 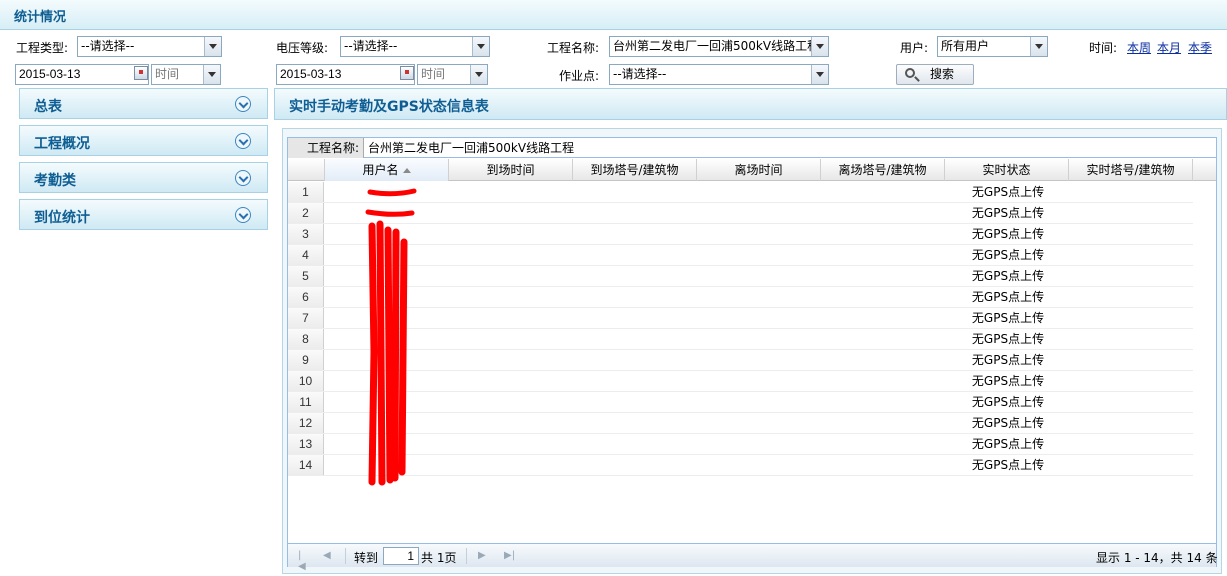 I want to click on row-number: 14, so click(x=306, y=465).